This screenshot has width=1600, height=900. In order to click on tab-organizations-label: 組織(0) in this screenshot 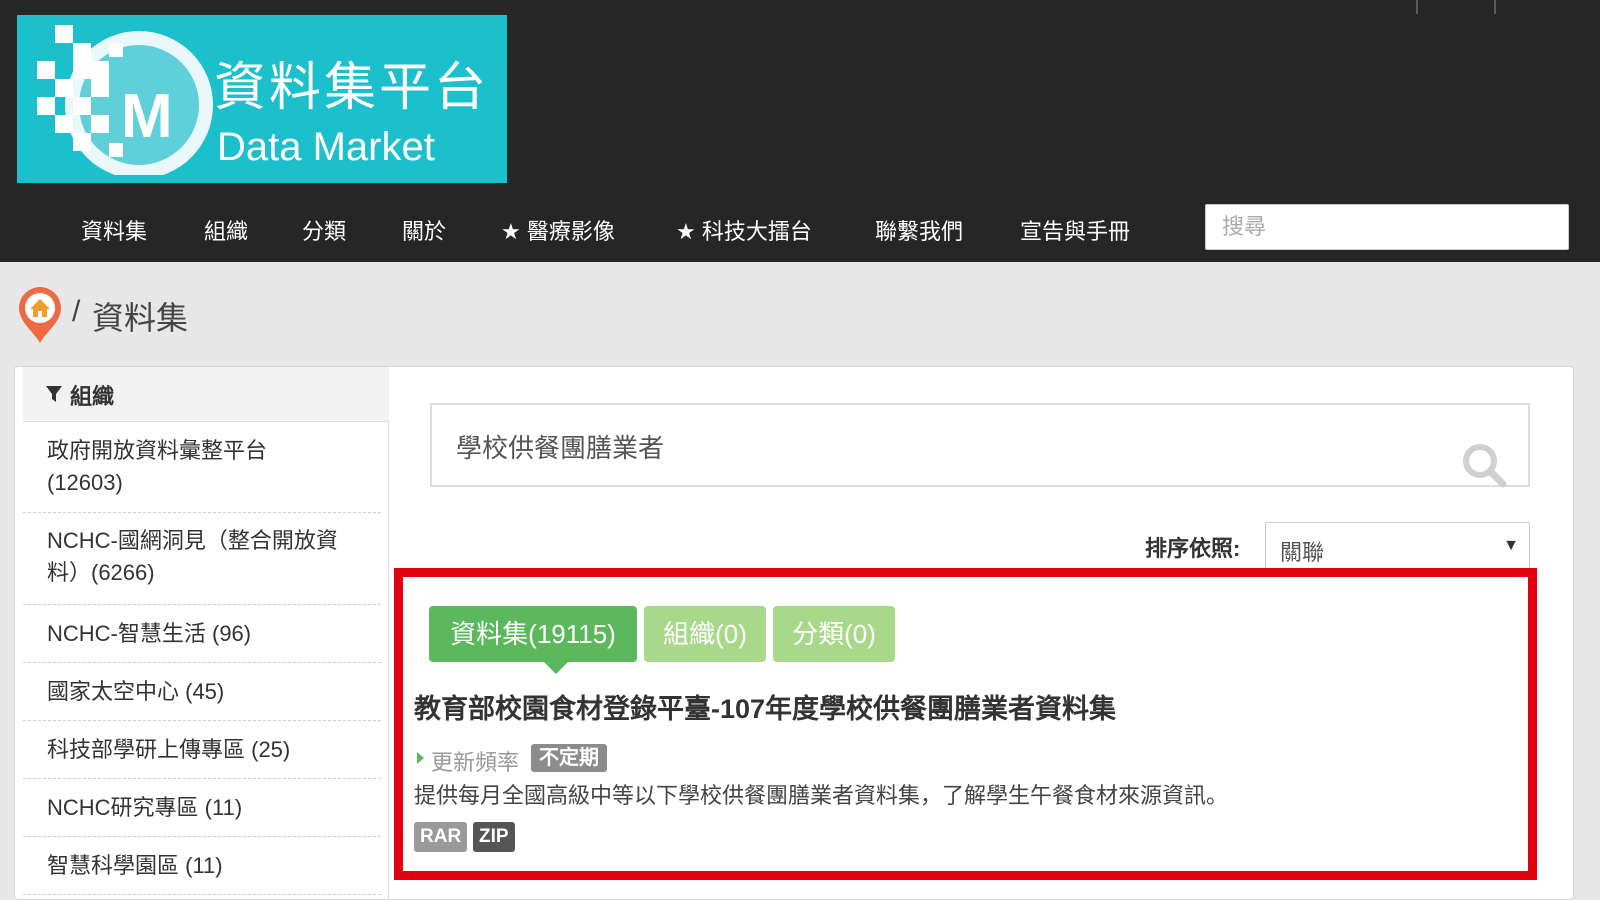, I will do `click(705, 634)`.